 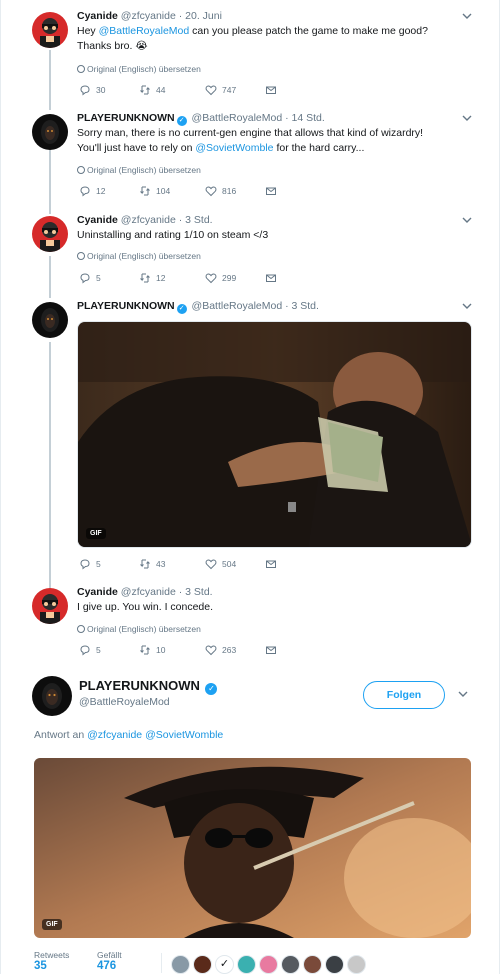 I want to click on replying-to: Antwort an @zfcyanide @SovietWomble, so click(x=128, y=735).